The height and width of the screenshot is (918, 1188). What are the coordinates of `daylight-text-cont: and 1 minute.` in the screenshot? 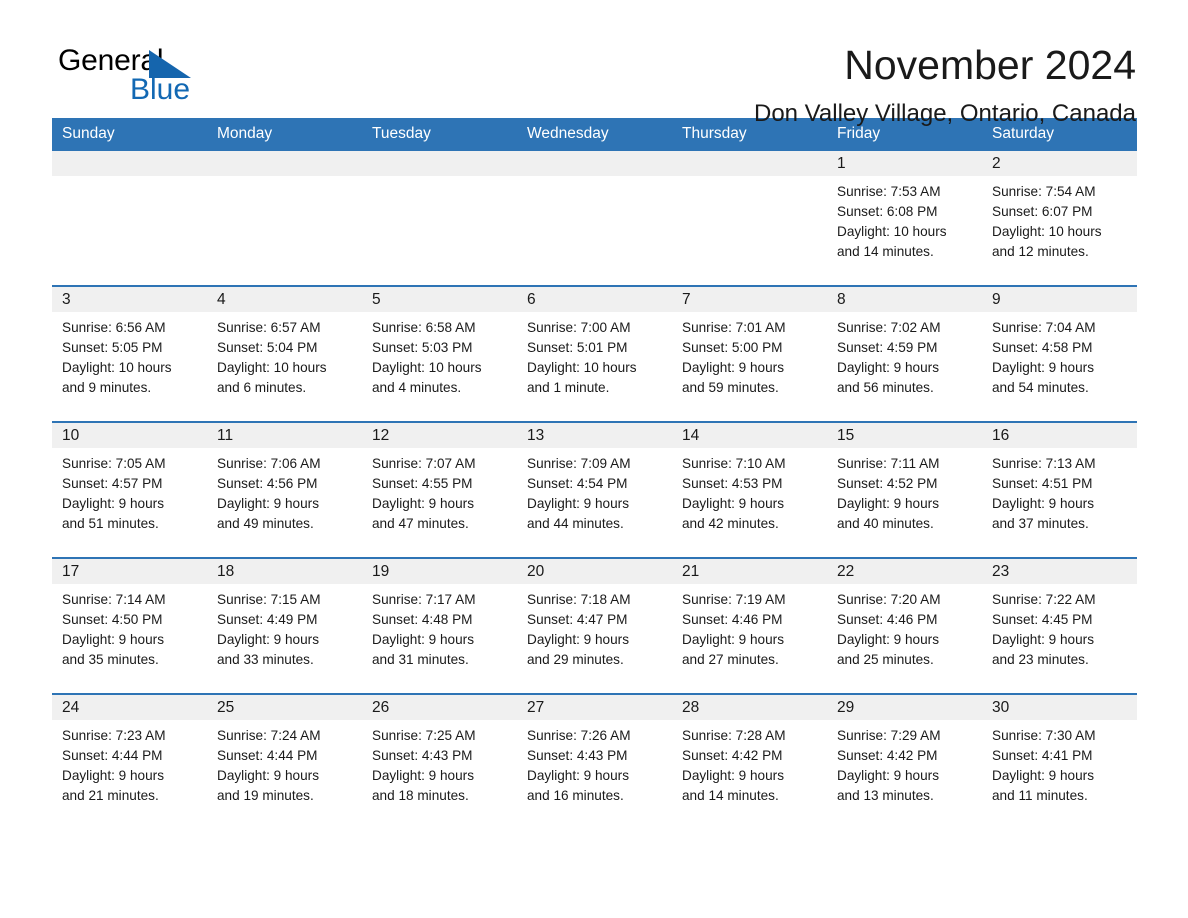 It's located at (568, 387).